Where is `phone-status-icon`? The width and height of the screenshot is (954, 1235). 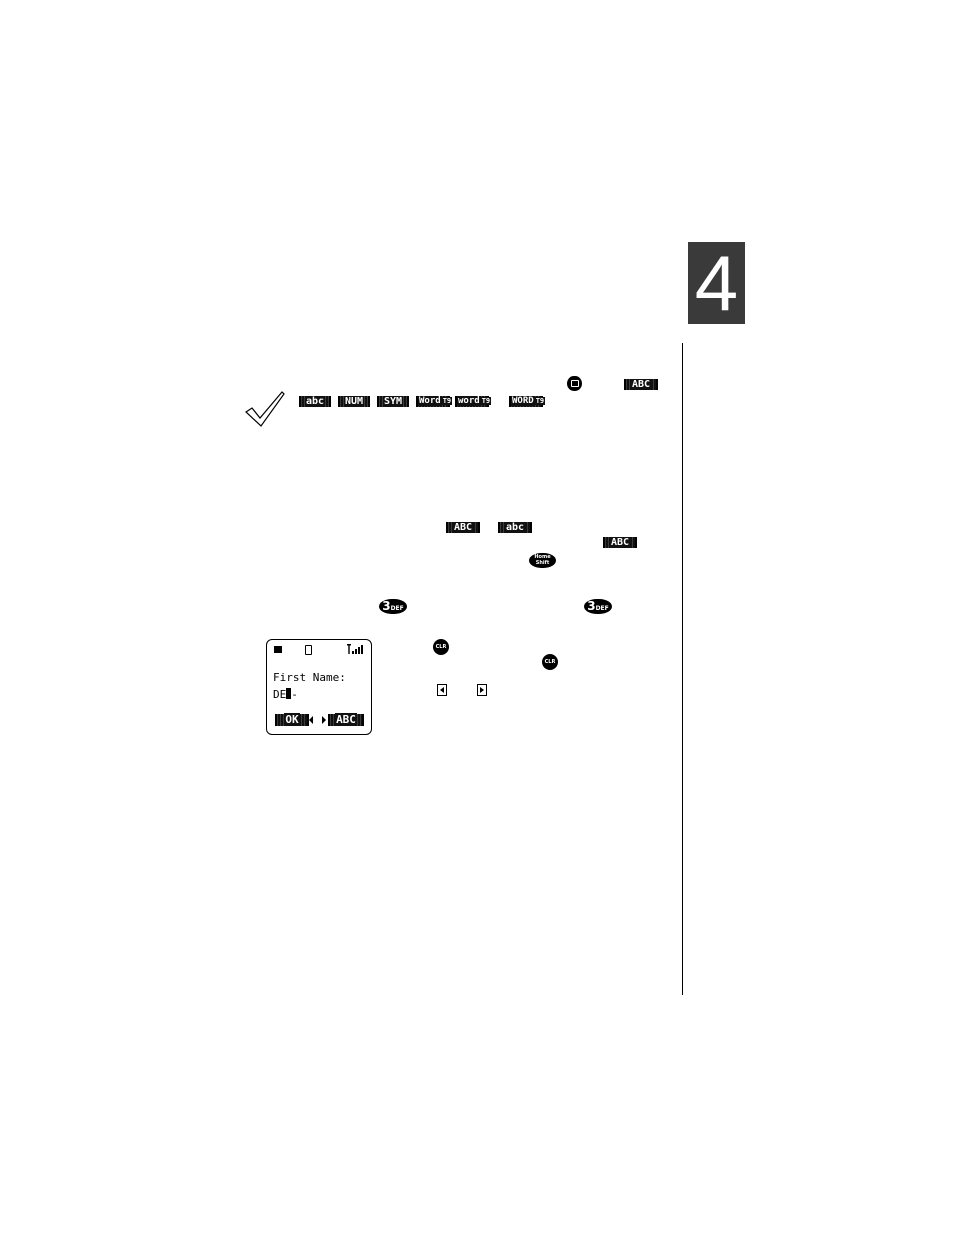 phone-status-icon is located at coordinates (308, 650).